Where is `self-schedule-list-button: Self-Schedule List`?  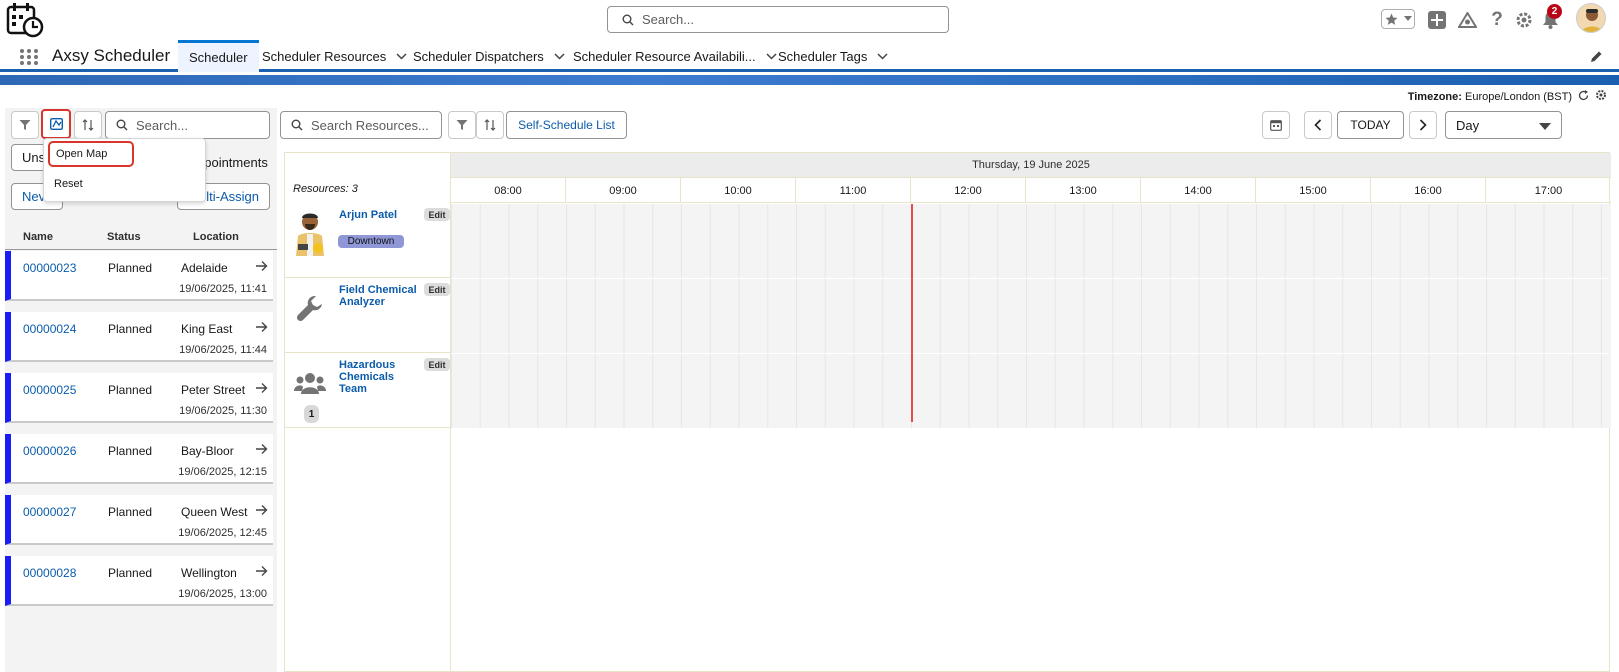
self-schedule-list-button: Self-Schedule List is located at coordinates (566, 125).